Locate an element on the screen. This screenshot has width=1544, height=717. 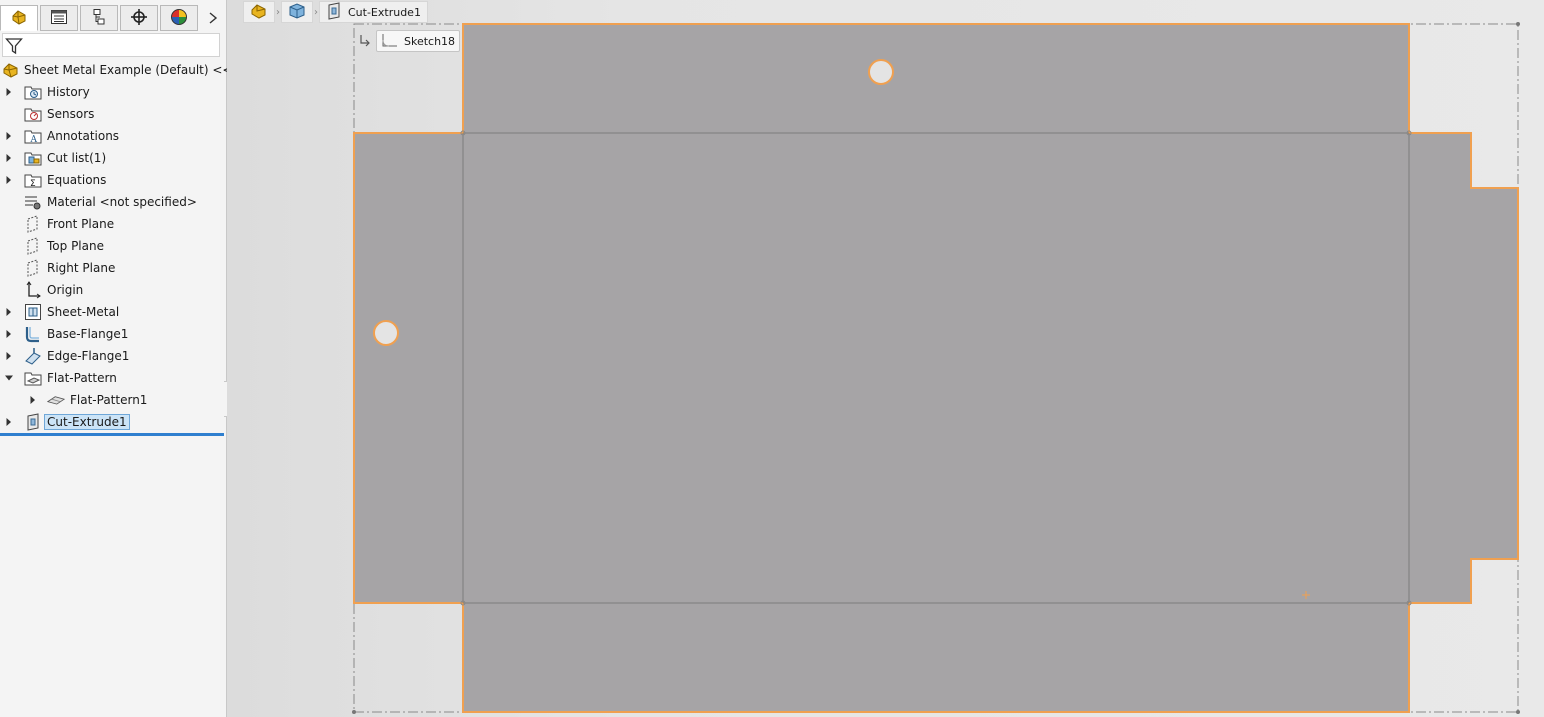
sketch-arrow-icon is located at coordinates (365, 41).